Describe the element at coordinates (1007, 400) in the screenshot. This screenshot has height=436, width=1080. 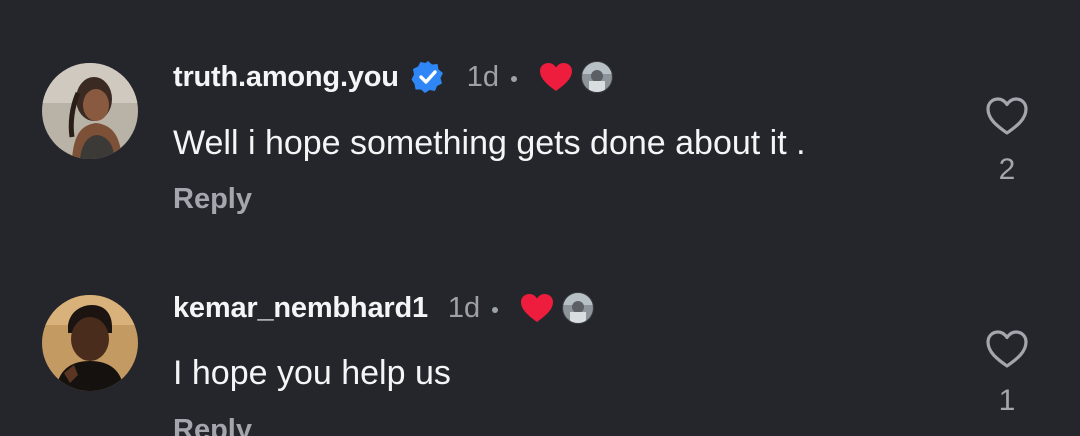
I see `like-count: 1` at that location.